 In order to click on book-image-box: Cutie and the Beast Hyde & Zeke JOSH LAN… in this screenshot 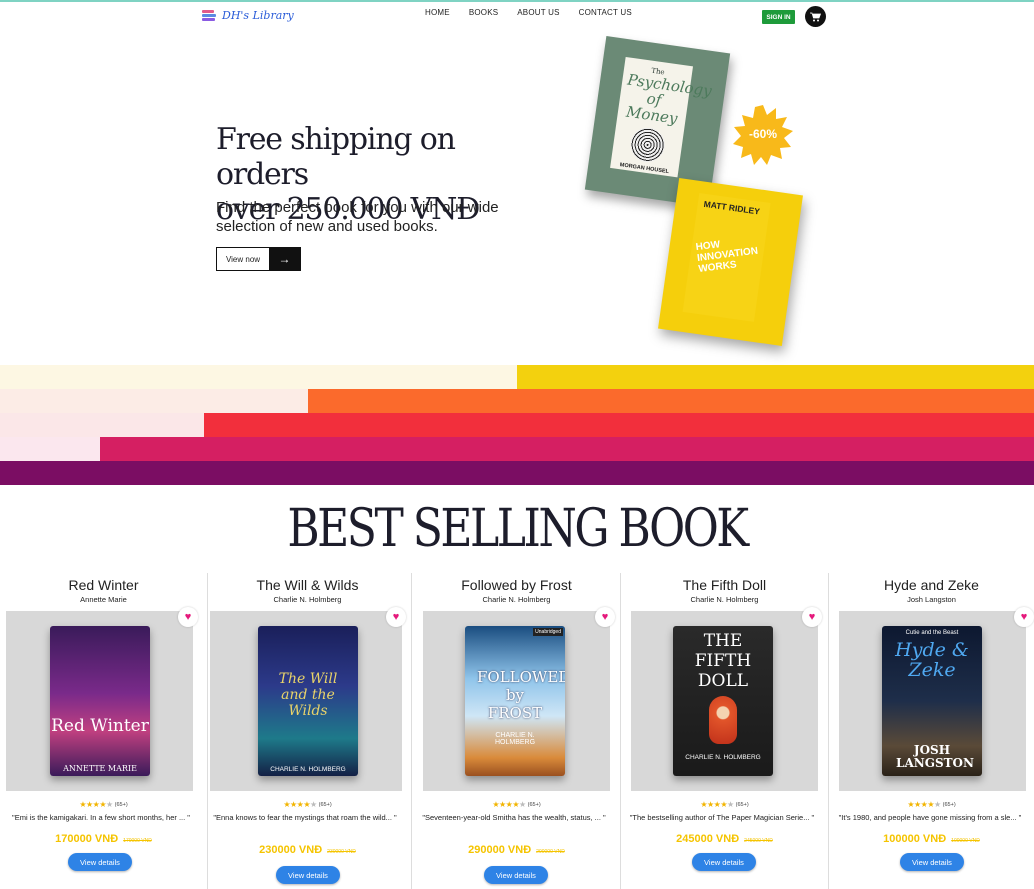, I will do `click(932, 701)`.